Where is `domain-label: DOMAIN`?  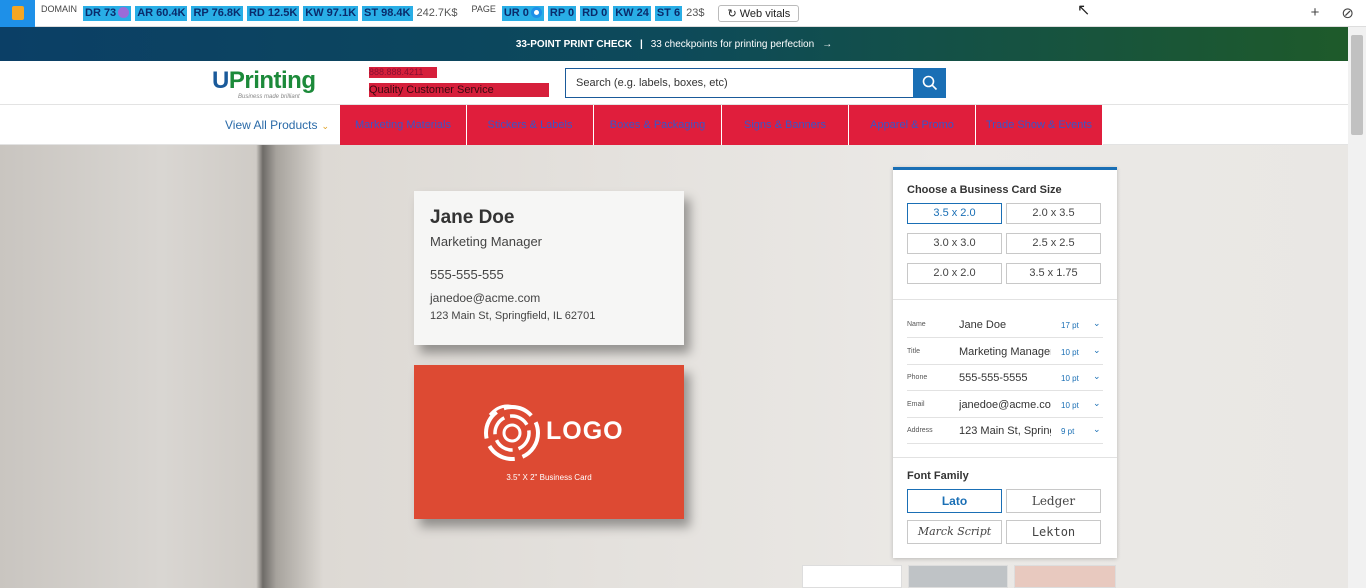 domain-label: DOMAIN is located at coordinates (59, 9).